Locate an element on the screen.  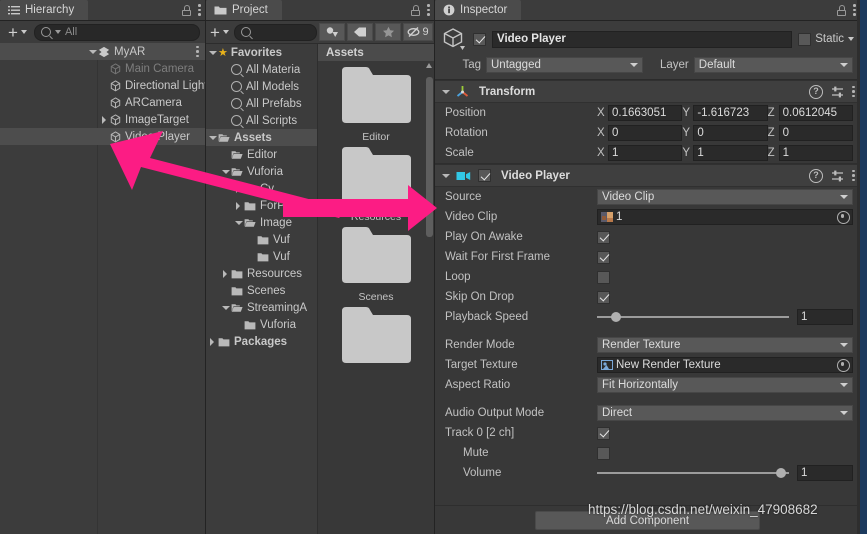
tag-dropdown: Untagged is located at coordinates (564, 65).